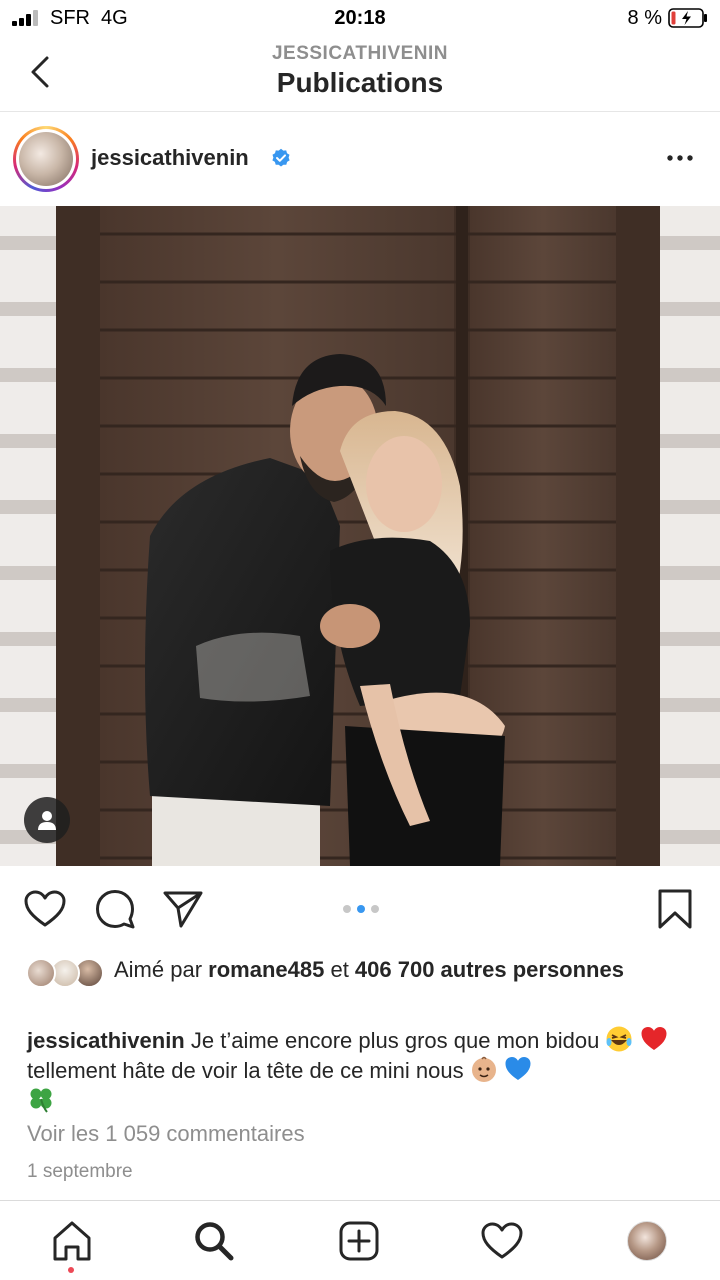  What do you see at coordinates (395, 1040) in the screenshot?
I see `caption-text: Je t’aime encore plus gros que mon bidou` at bounding box center [395, 1040].